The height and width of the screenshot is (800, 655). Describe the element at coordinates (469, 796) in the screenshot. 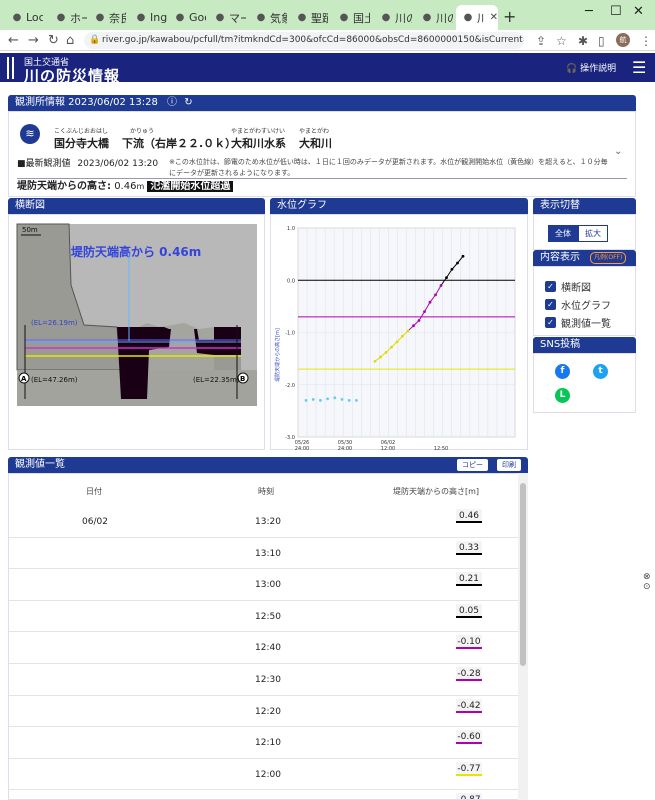

I see `row-height-value: -0.87` at that location.